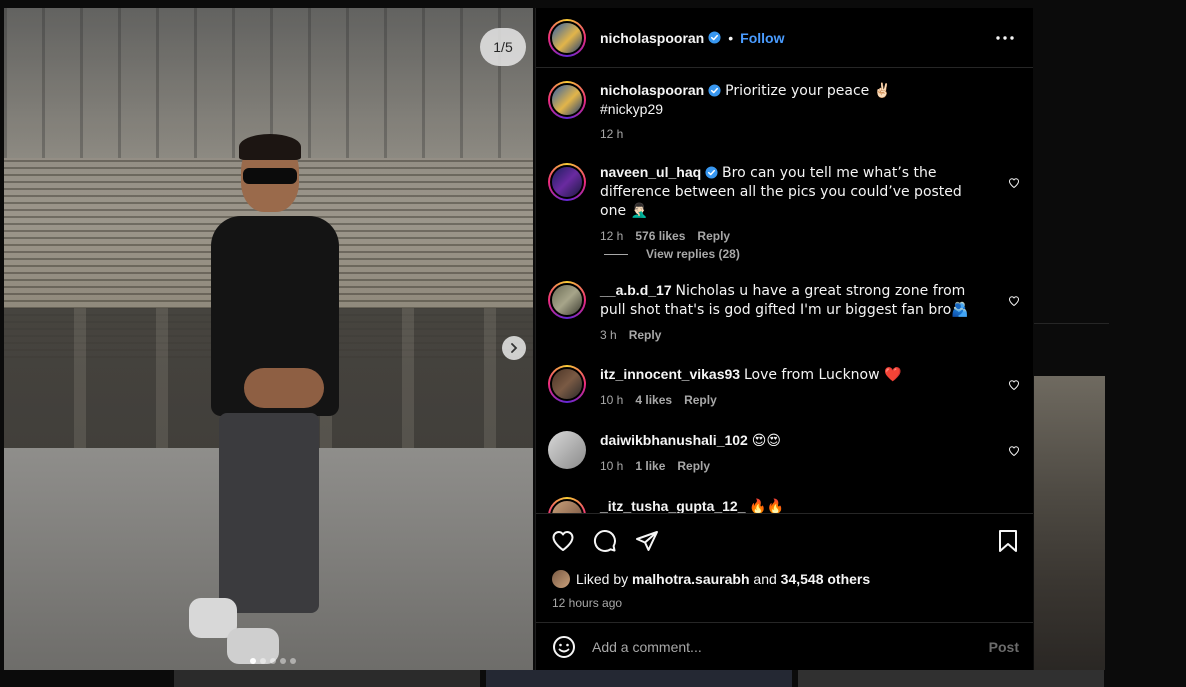 The image size is (1186, 687). Describe the element at coordinates (766, 441) in the screenshot. I see `comment-text: 😍😍` at that location.